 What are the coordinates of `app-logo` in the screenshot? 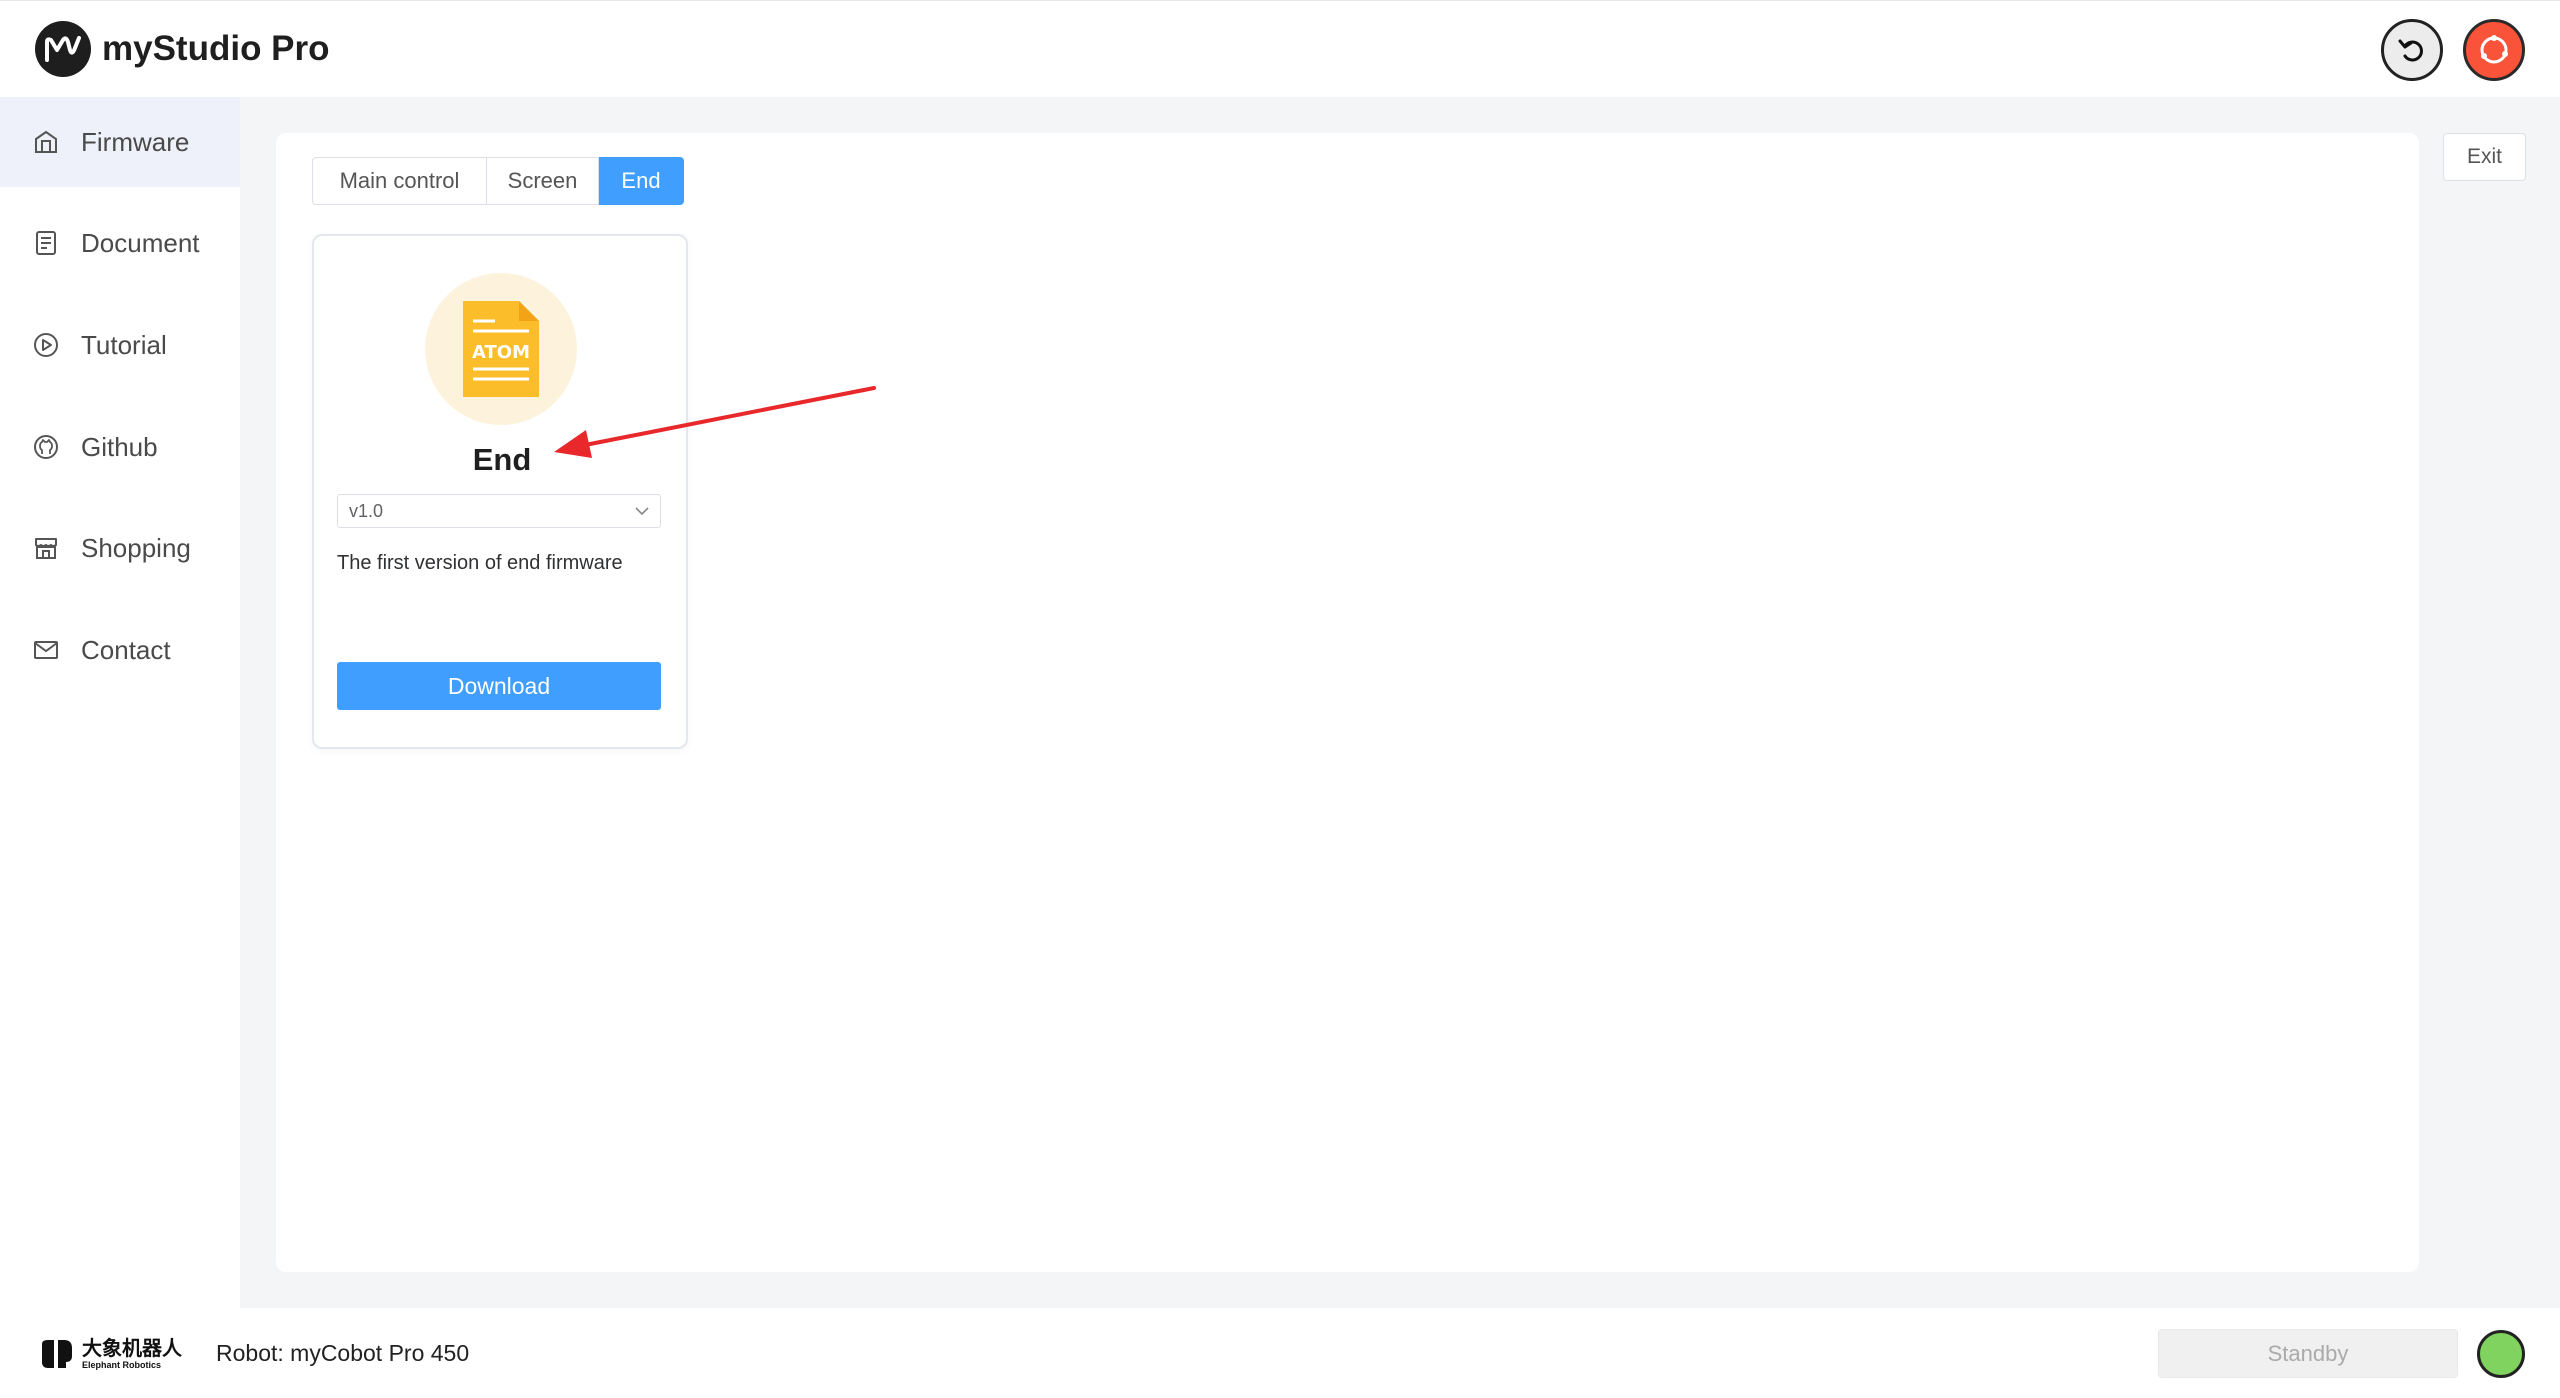 It's located at (63, 49).